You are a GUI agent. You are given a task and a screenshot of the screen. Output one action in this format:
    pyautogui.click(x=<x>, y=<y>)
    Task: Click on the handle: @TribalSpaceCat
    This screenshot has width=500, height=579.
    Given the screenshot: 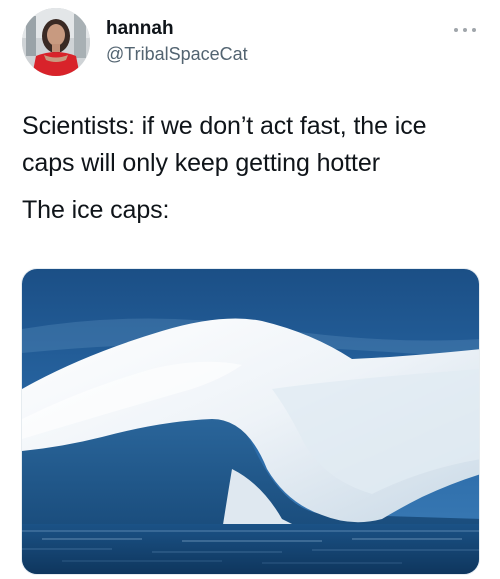 What is the action you would take?
    pyautogui.click(x=177, y=54)
    